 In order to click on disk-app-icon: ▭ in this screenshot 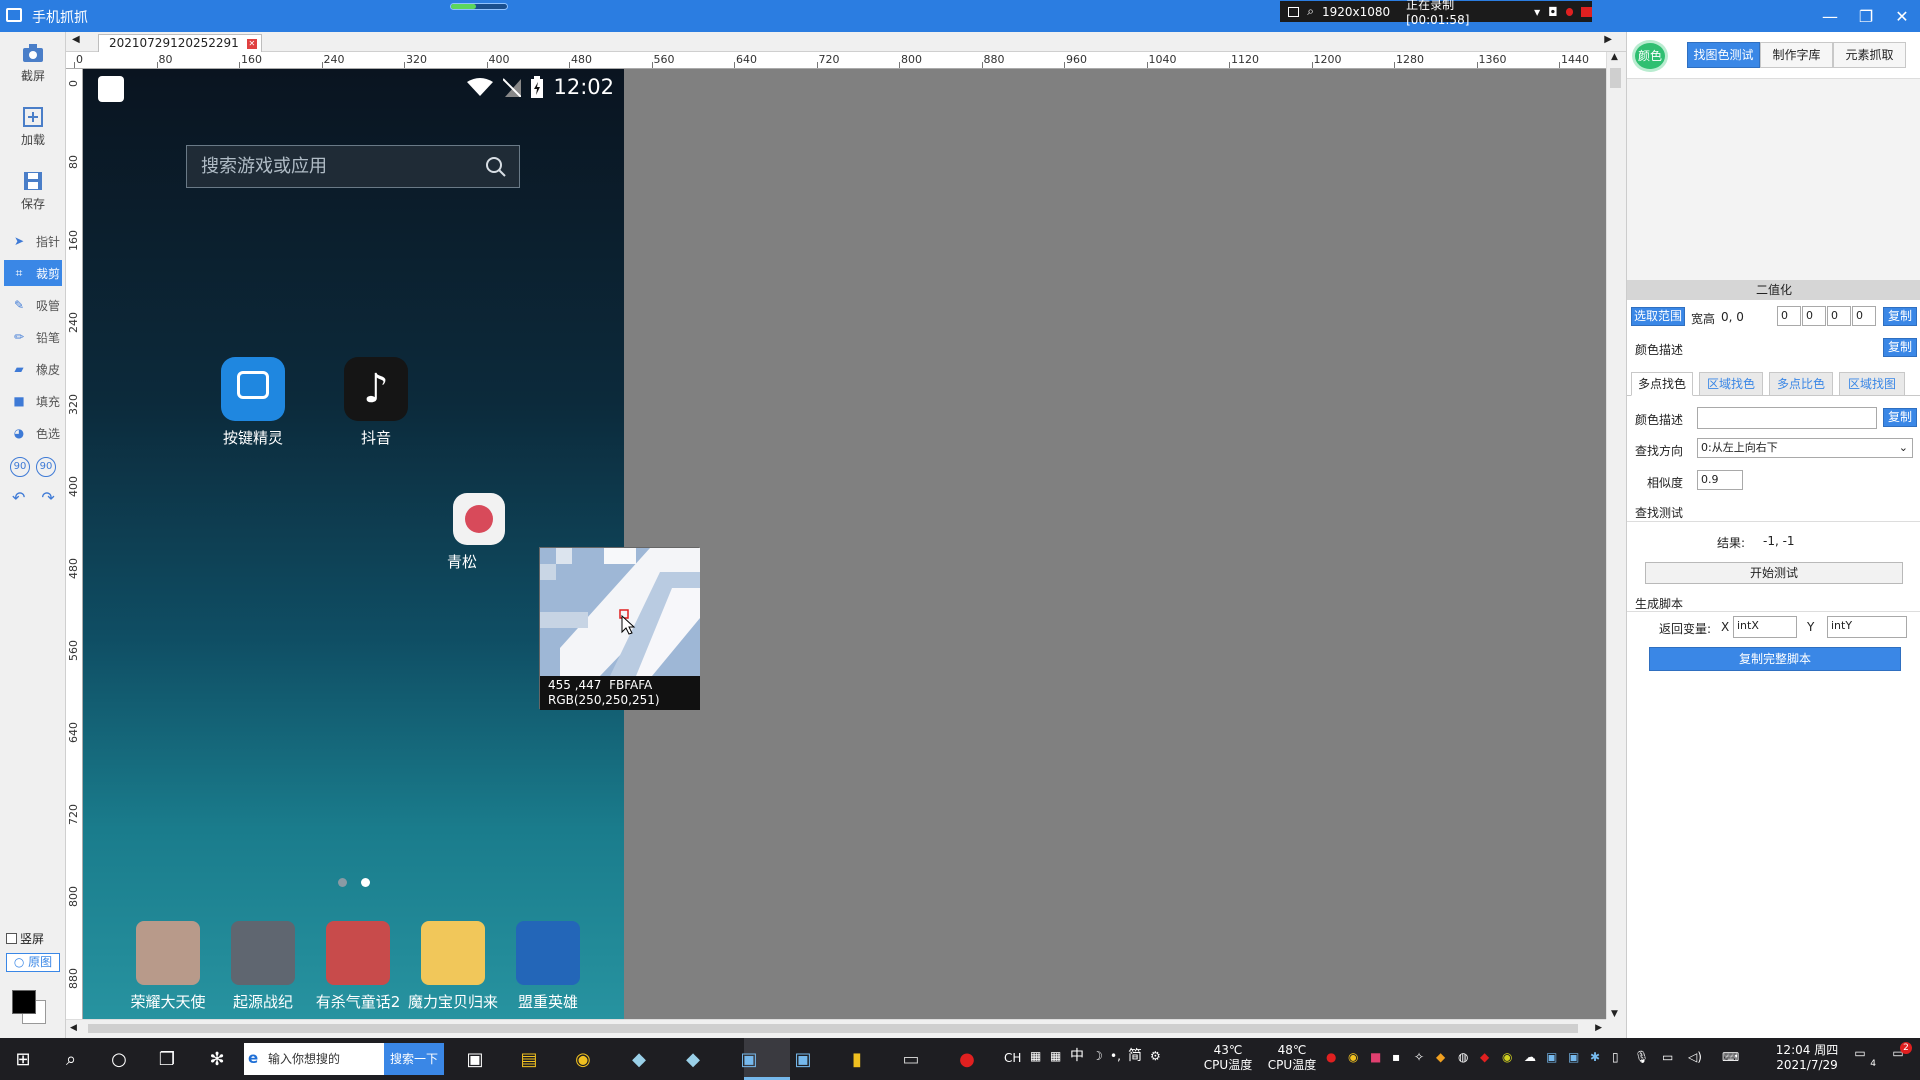, I will do `click(911, 1059)`.